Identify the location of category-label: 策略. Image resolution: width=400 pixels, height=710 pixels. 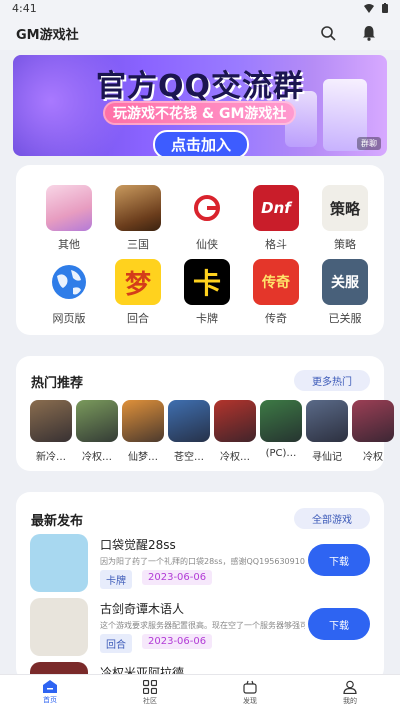
(345, 244).